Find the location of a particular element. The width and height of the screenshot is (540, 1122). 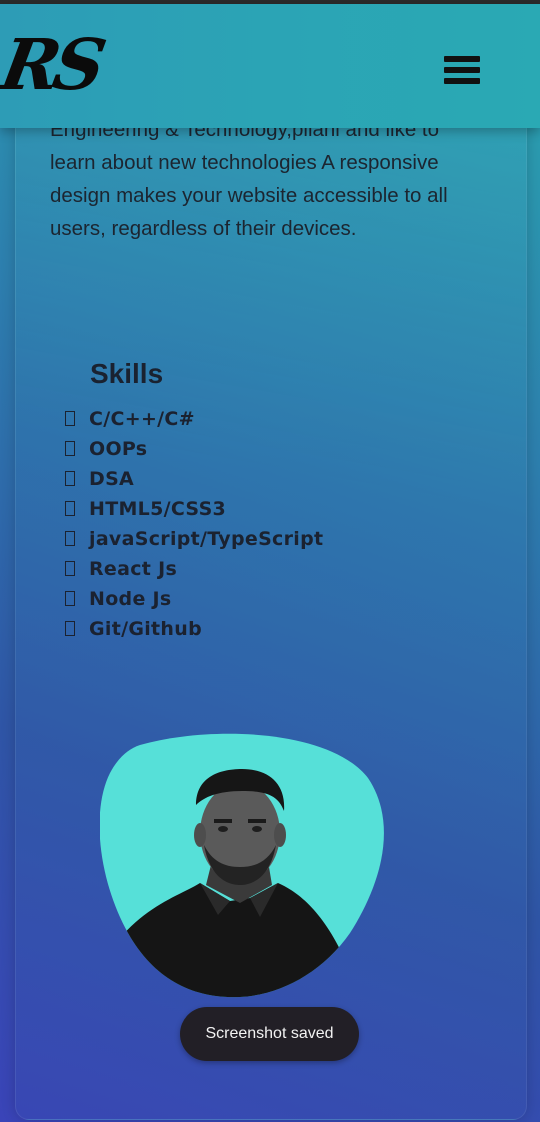

profile-photo is located at coordinates (242, 865).